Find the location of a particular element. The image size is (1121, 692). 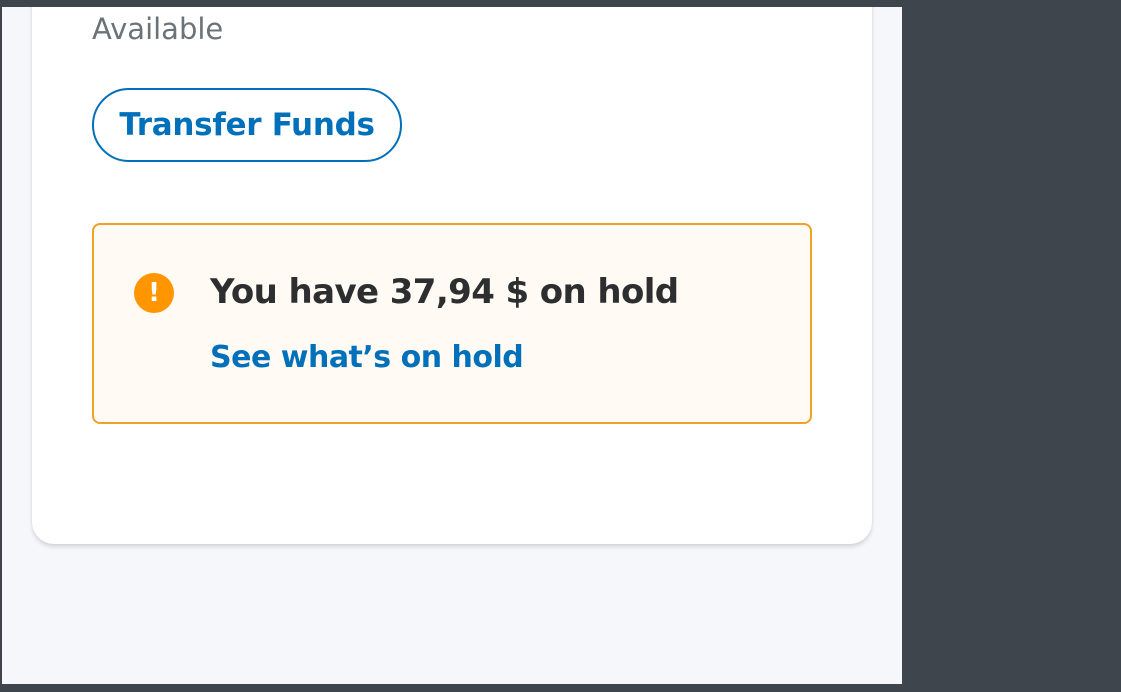

available-label: Available is located at coordinates (158, 29).